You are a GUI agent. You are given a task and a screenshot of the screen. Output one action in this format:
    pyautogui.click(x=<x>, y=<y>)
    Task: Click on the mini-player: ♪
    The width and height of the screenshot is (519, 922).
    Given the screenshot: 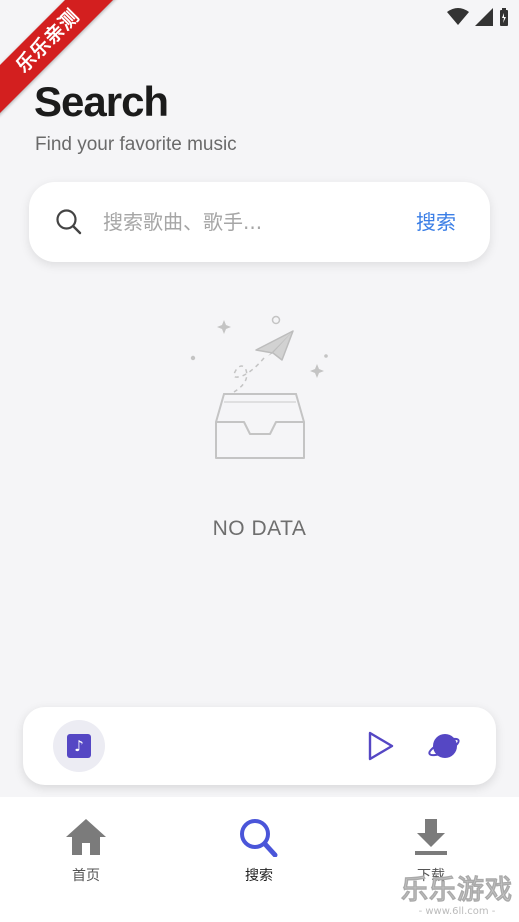 What is the action you would take?
    pyautogui.click(x=259, y=746)
    